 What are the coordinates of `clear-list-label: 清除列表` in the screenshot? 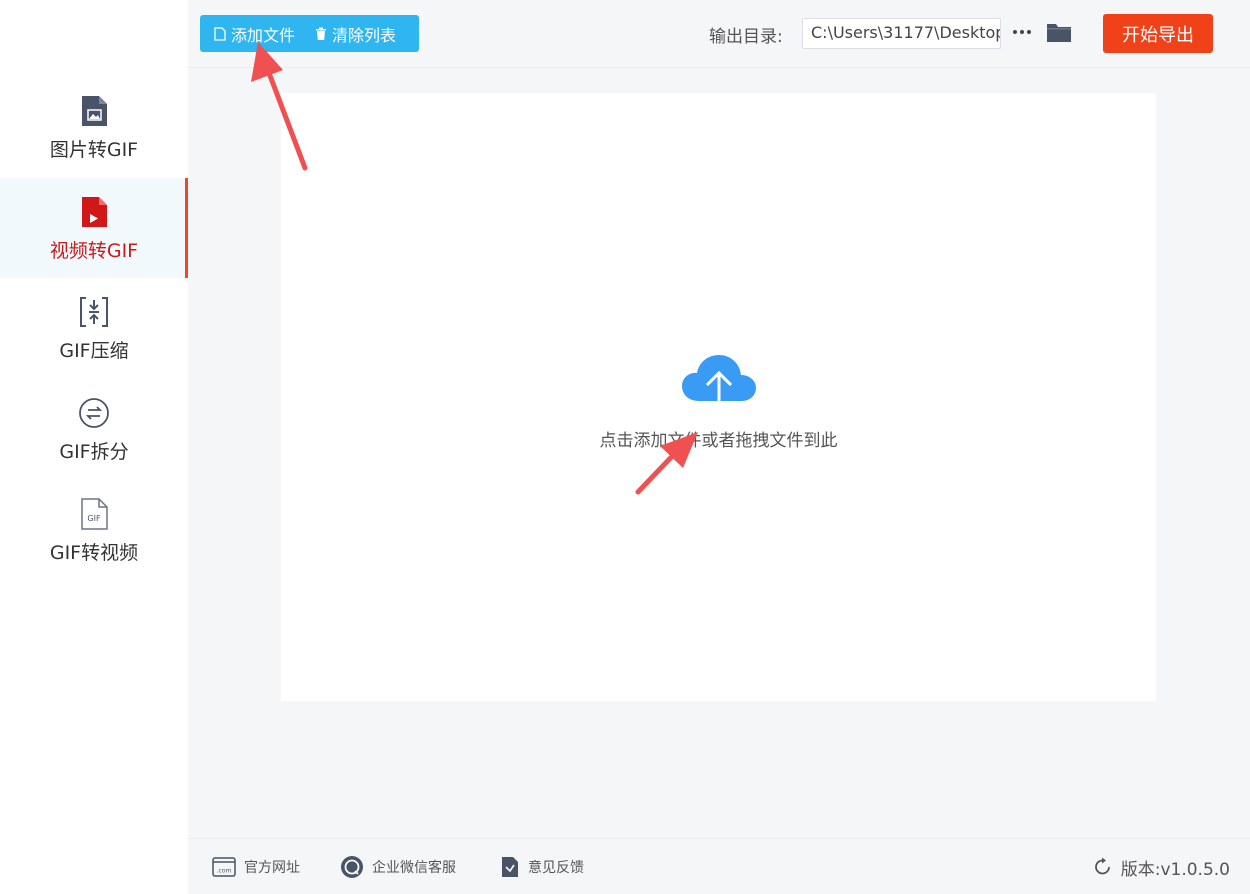 It's located at (364, 35).